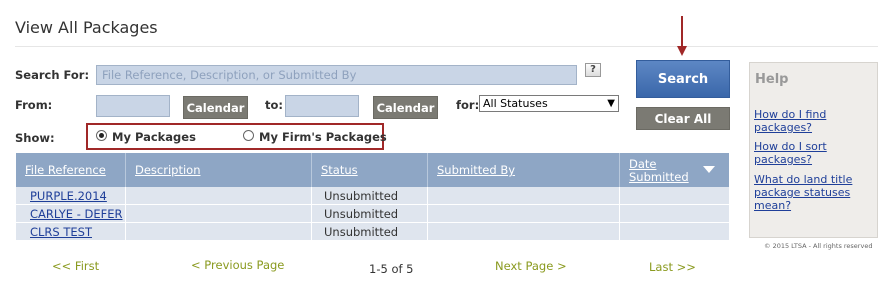 The height and width of the screenshot is (284, 896). What do you see at coordinates (163, 170) in the screenshot?
I see `col-description: Description` at bounding box center [163, 170].